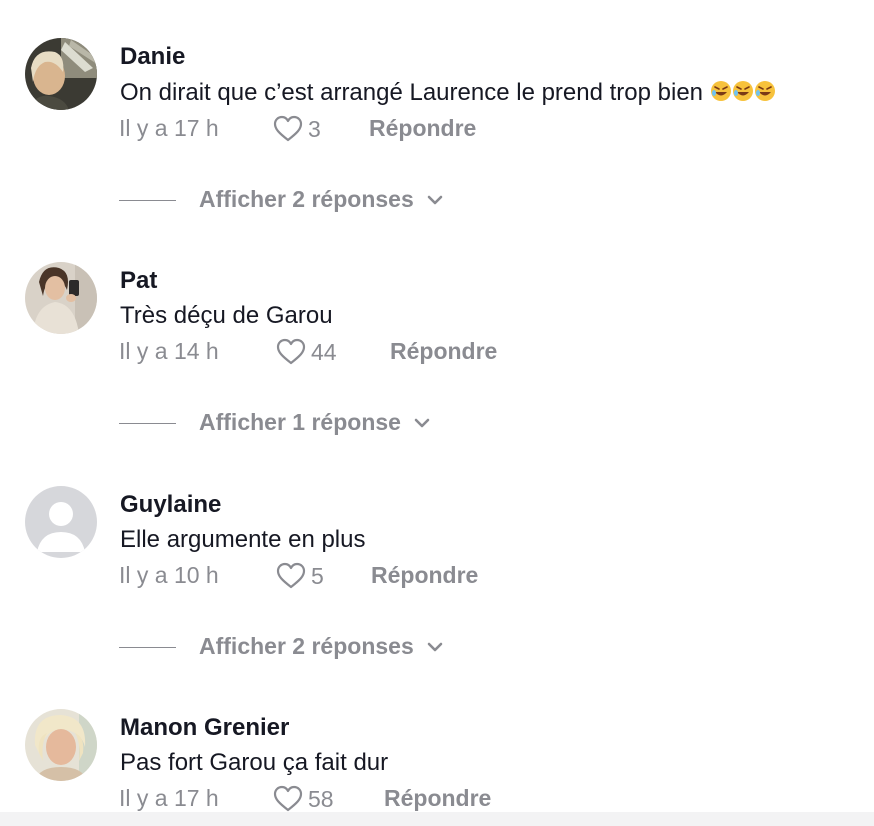  What do you see at coordinates (204, 728) in the screenshot?
I see `comment-username: Manon Grenier` at bounding box center [204, 728].